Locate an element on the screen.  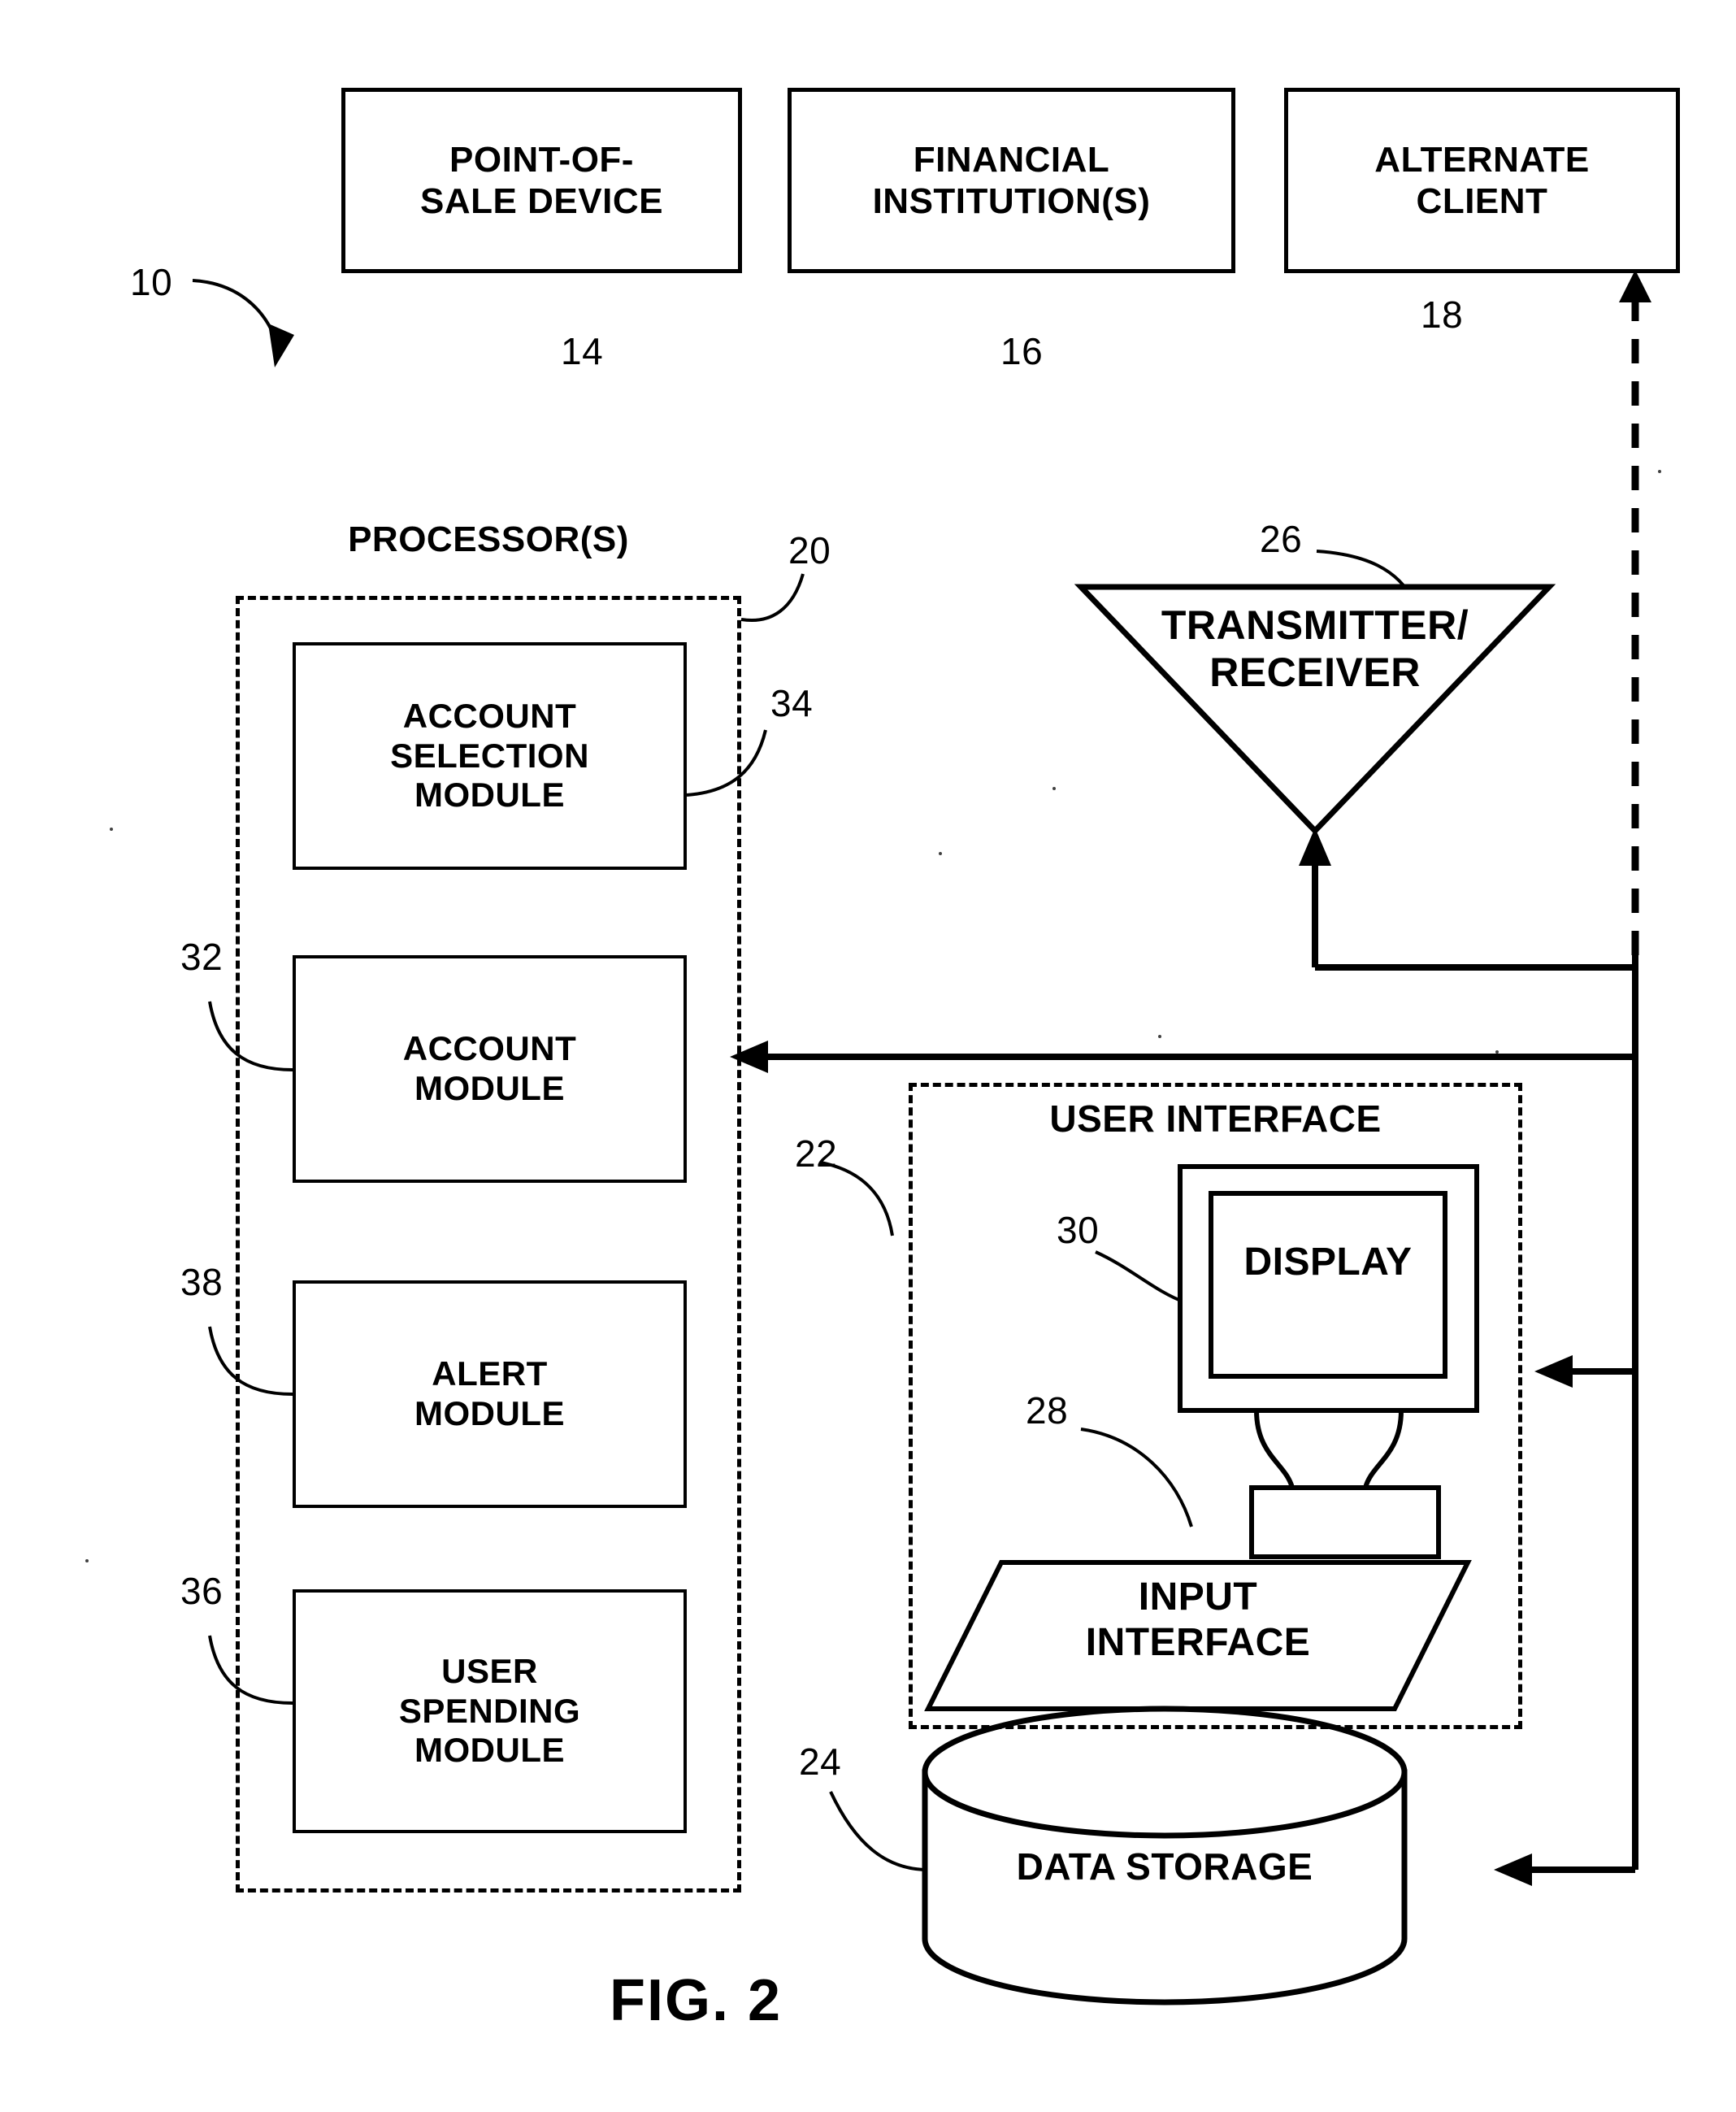
ref-numeral-22: 22 is located at coordinates (816, 1153).